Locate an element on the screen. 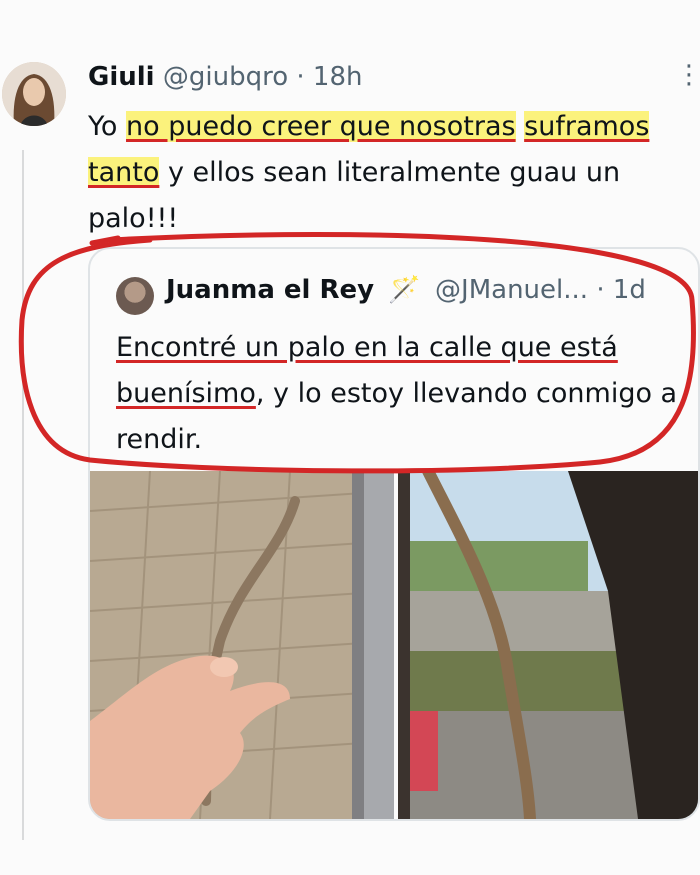  quoted-header: Juanma el Rey 🪄 @JManuel... · 1d is located at coordinates (406, 290).